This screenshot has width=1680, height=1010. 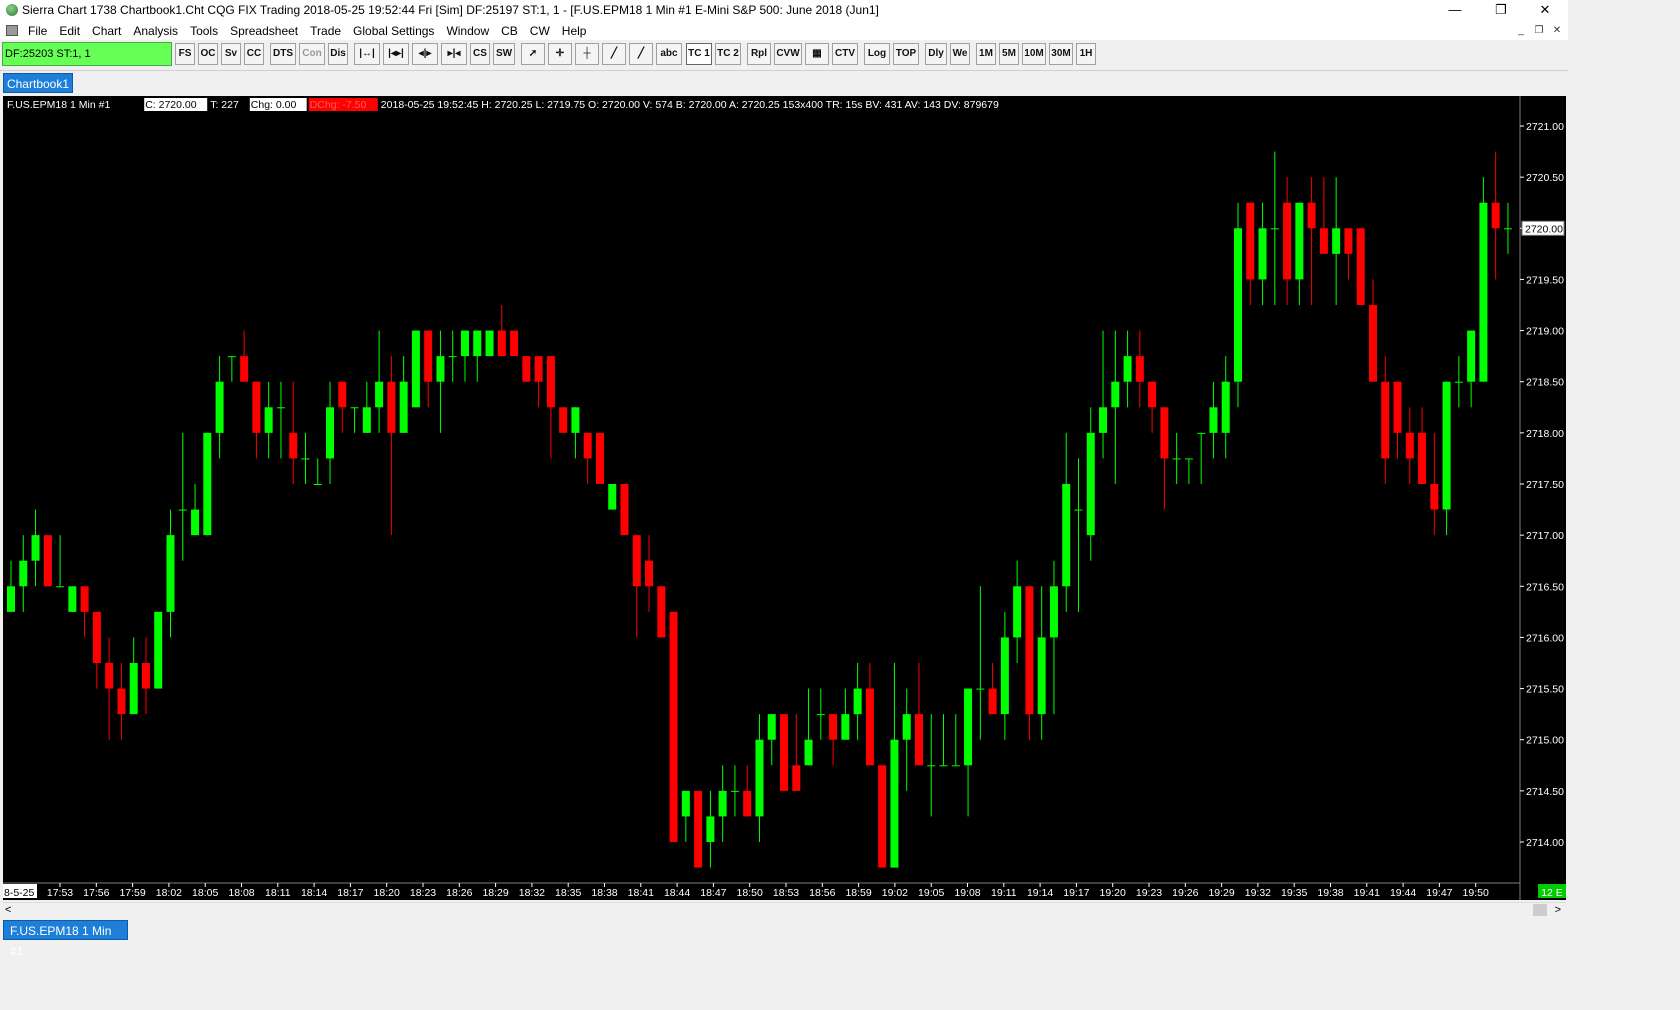 I want to click on toolbar-button-22: CVW, so click(x=788, y=54).